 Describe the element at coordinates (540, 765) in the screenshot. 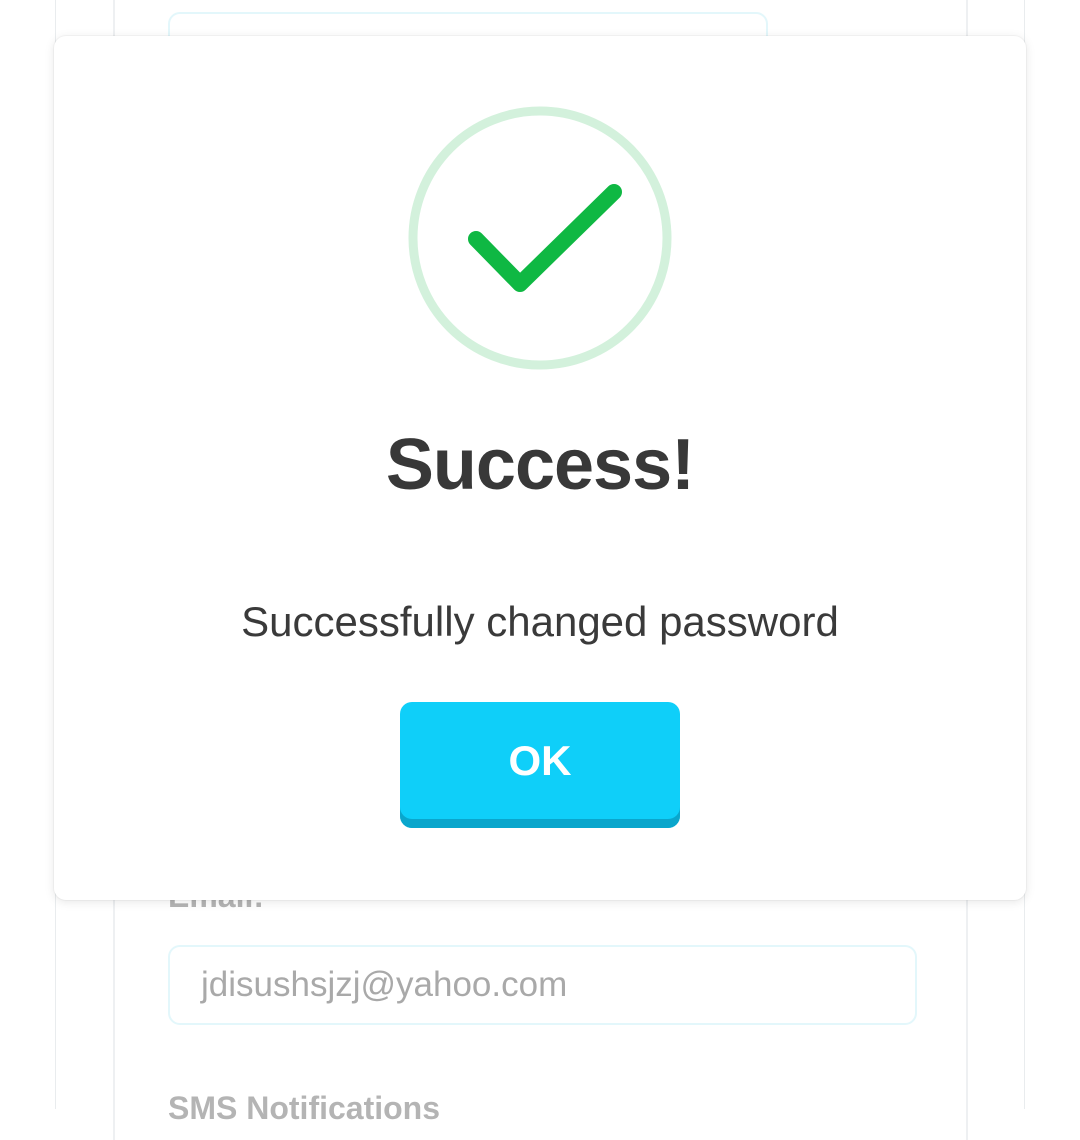

I see `ok-button: OK` at that location.